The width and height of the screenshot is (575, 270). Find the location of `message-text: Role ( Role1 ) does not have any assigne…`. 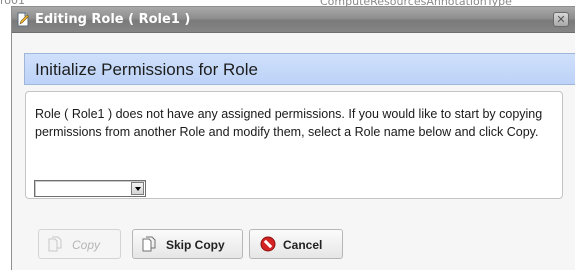

message-text: Role ( Role1 ) does not have any assigne… is located at coordinates (289, 123).